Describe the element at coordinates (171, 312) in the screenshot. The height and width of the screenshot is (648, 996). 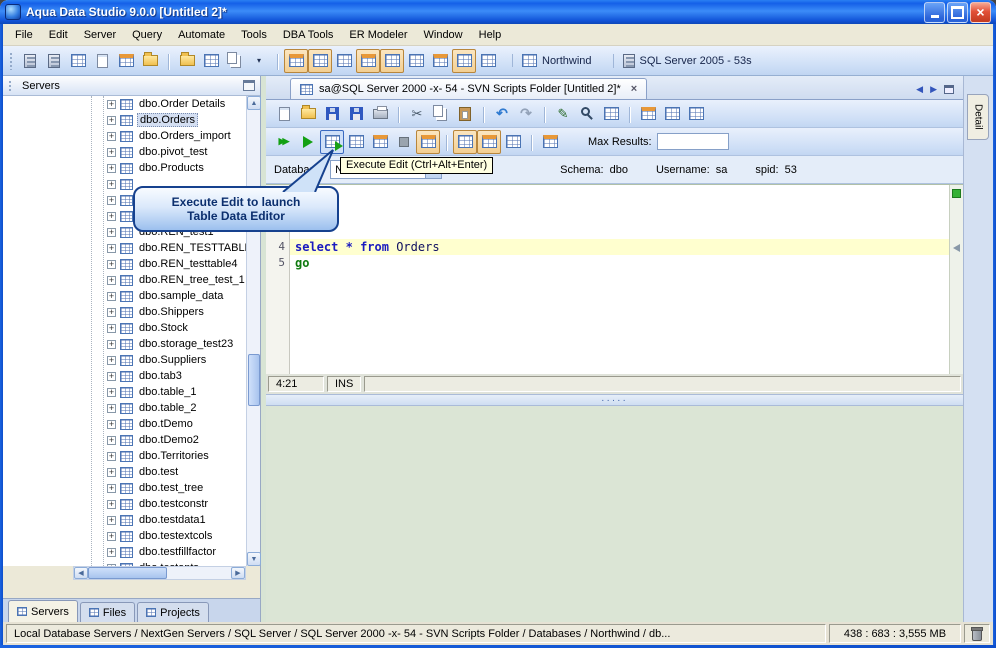
I see `tree-item-label: dbo.Shippers` at that location.